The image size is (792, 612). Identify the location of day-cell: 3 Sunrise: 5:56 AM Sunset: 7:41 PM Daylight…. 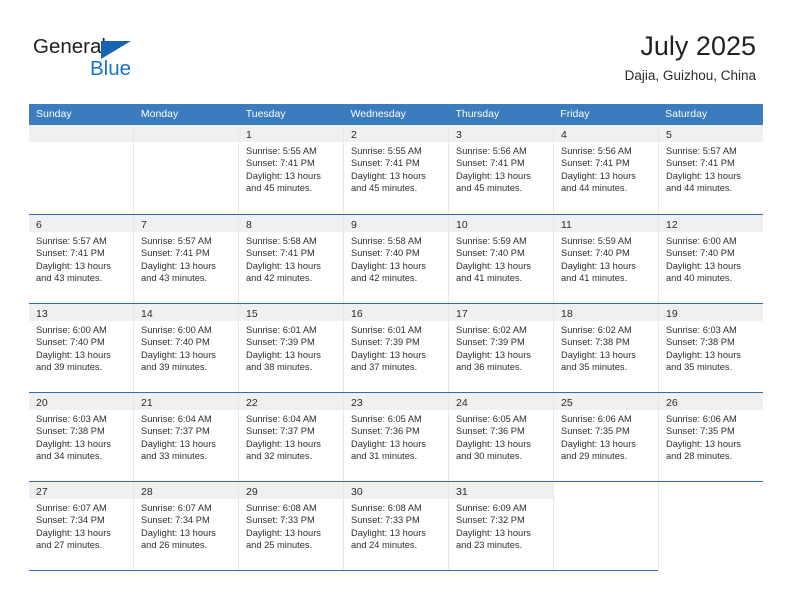
(501, 169).